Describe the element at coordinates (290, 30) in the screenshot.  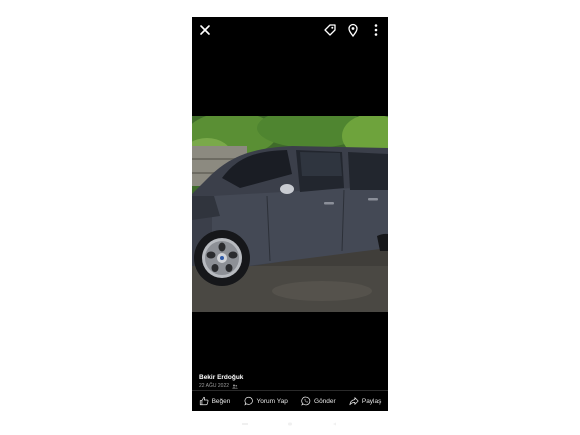
I see `viewer-toolbar` at that location.